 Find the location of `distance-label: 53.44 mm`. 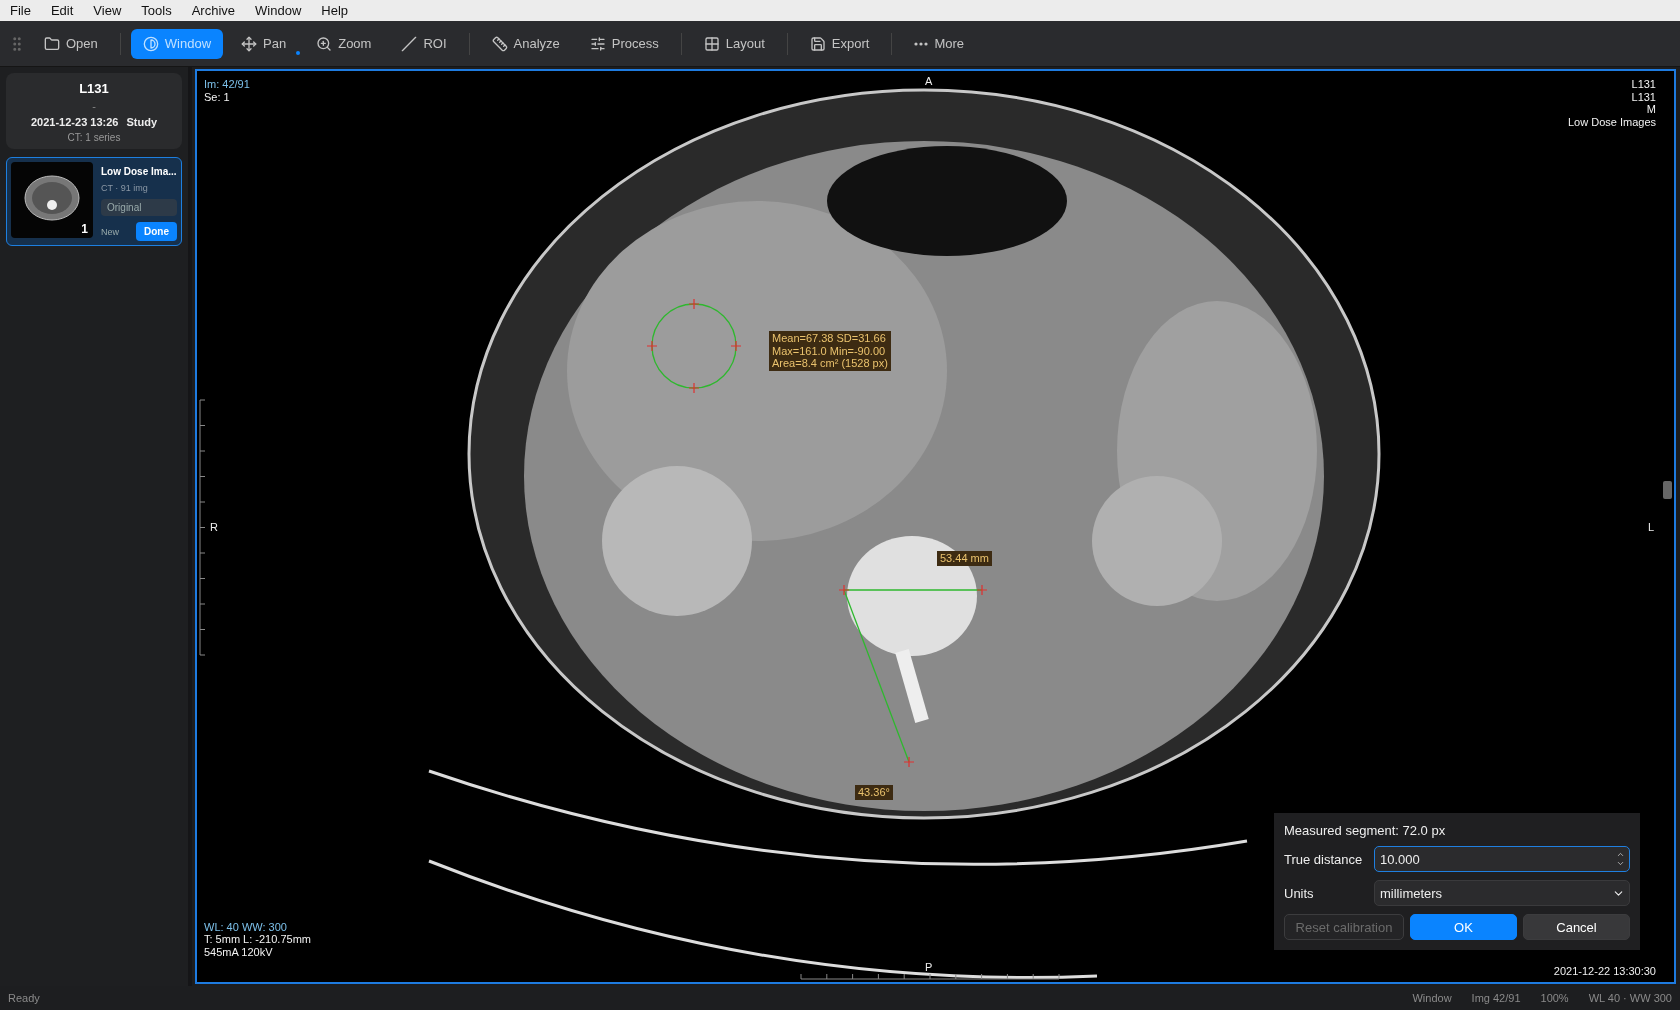

distance-label: 53.44 mm is located at coordinates (964, 558).